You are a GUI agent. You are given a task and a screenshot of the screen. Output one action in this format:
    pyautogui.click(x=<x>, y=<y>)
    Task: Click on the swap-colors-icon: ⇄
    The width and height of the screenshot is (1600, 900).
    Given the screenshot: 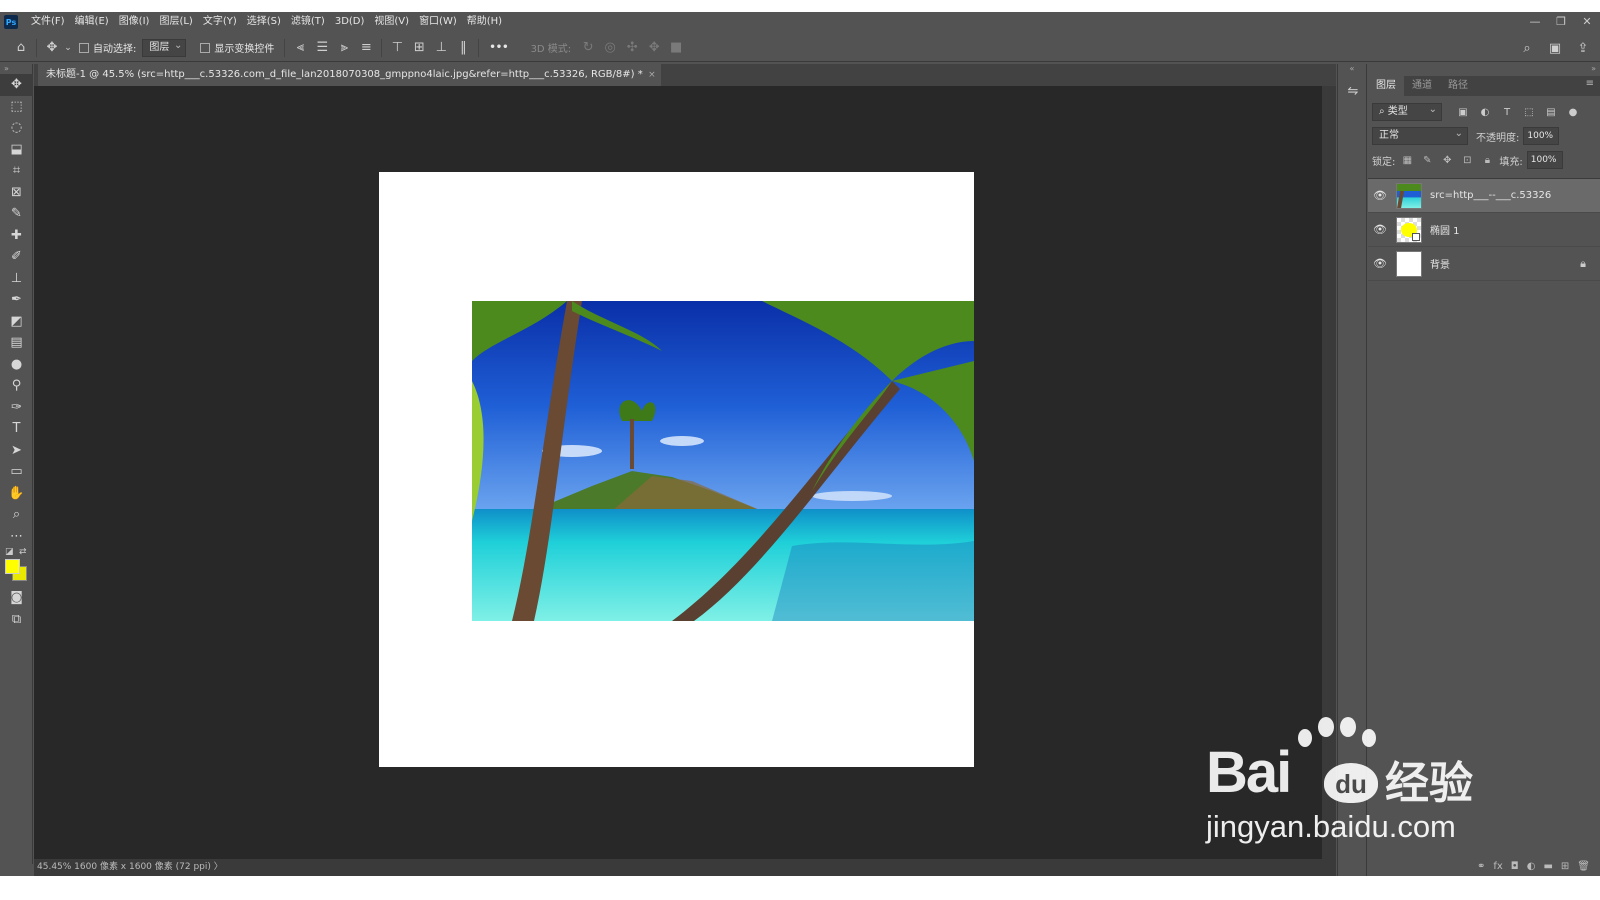 What is the action you would take?
    pyautogui.click(x=23, y=552)
    